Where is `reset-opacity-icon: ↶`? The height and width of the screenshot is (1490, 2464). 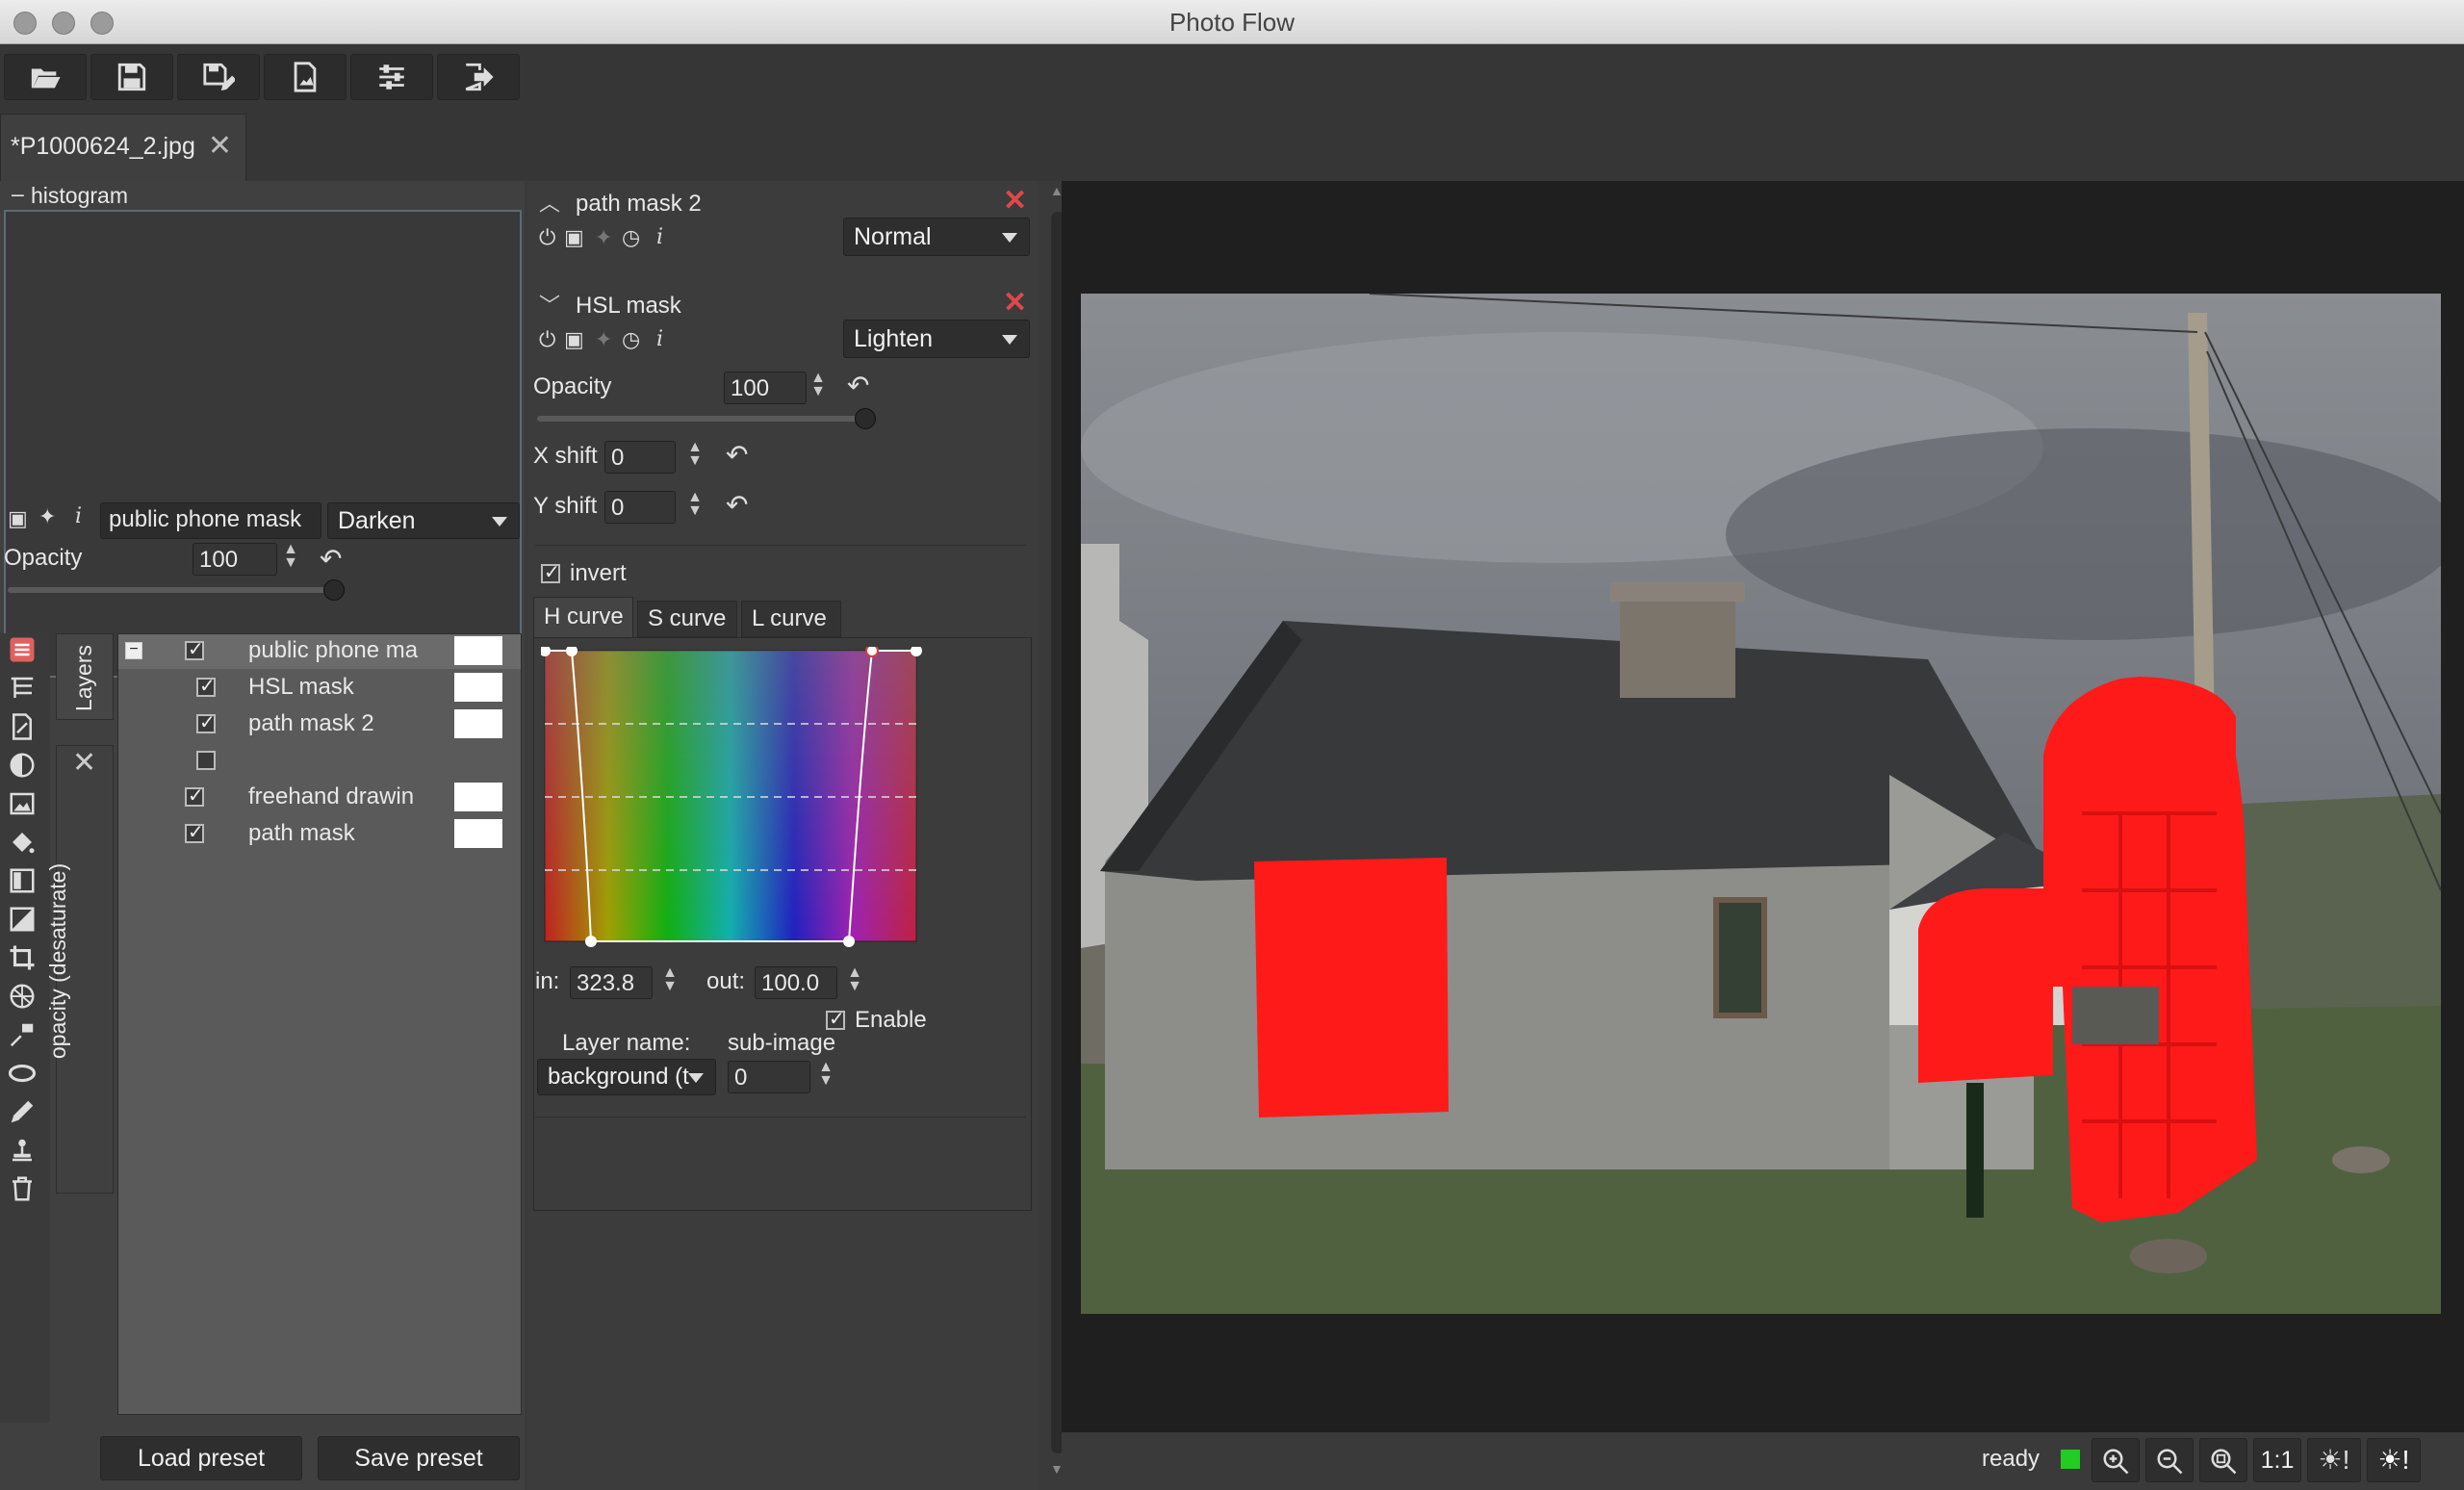
reset-opacity-icon: ↶ is located at coordinates (331, 559).